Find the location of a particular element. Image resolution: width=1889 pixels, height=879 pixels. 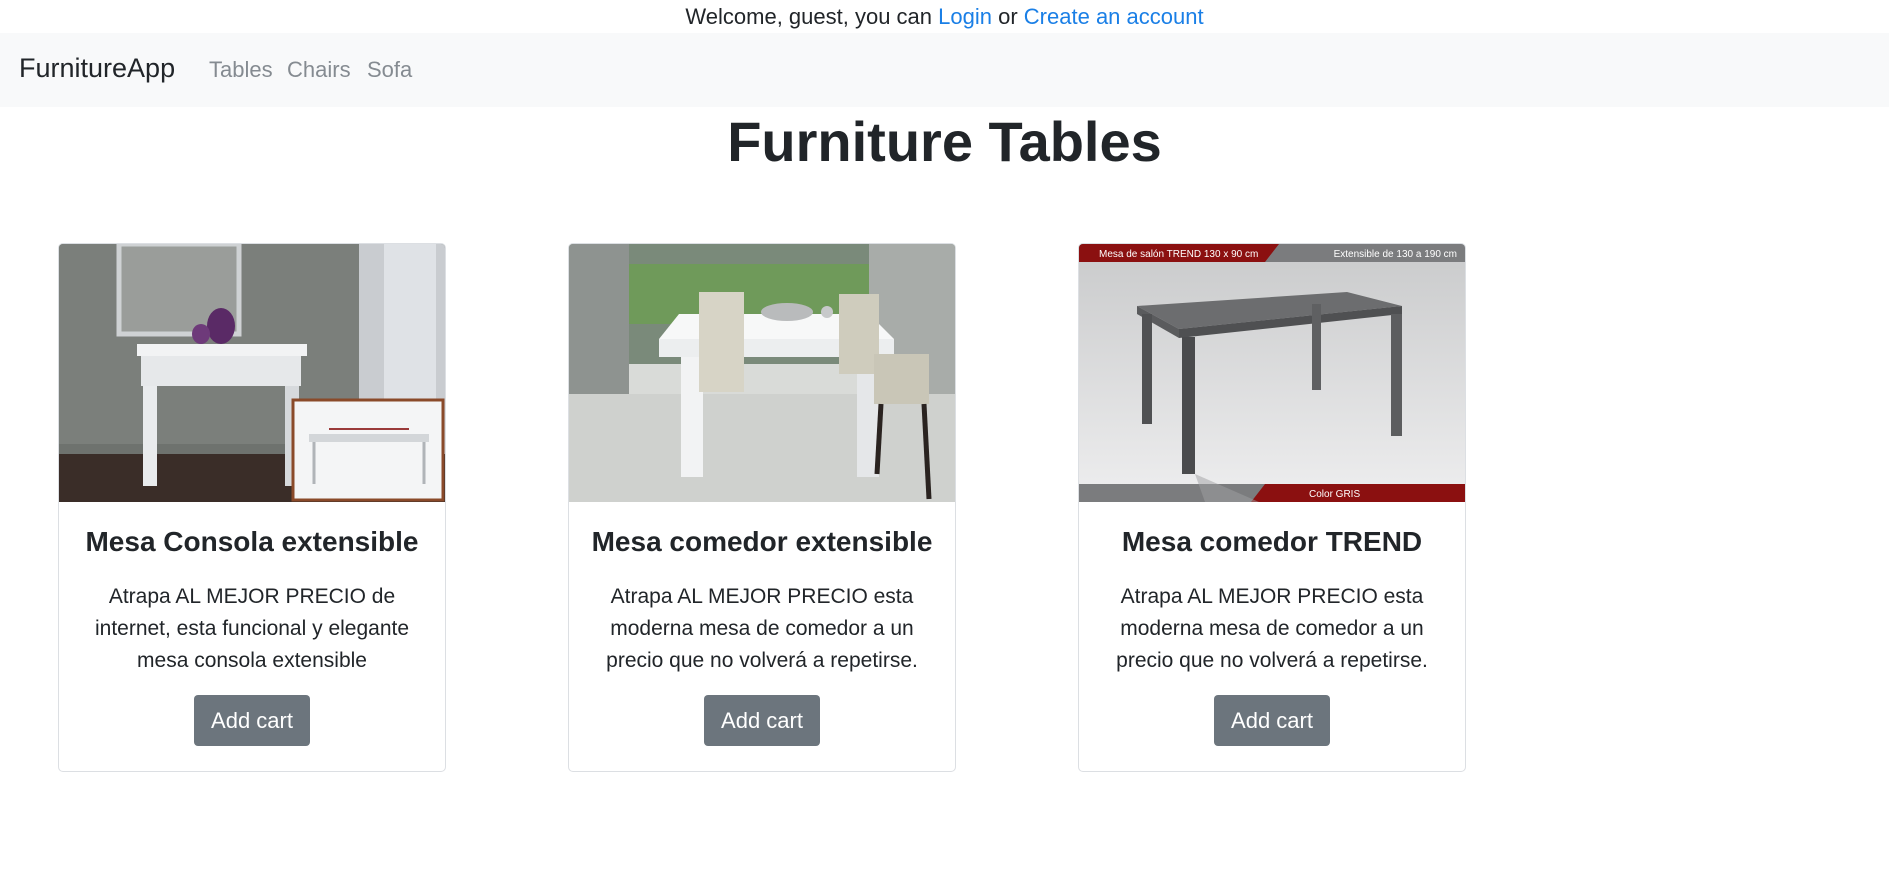

product-title: Mesa Consola extensible is located at coordinates (252, 541).